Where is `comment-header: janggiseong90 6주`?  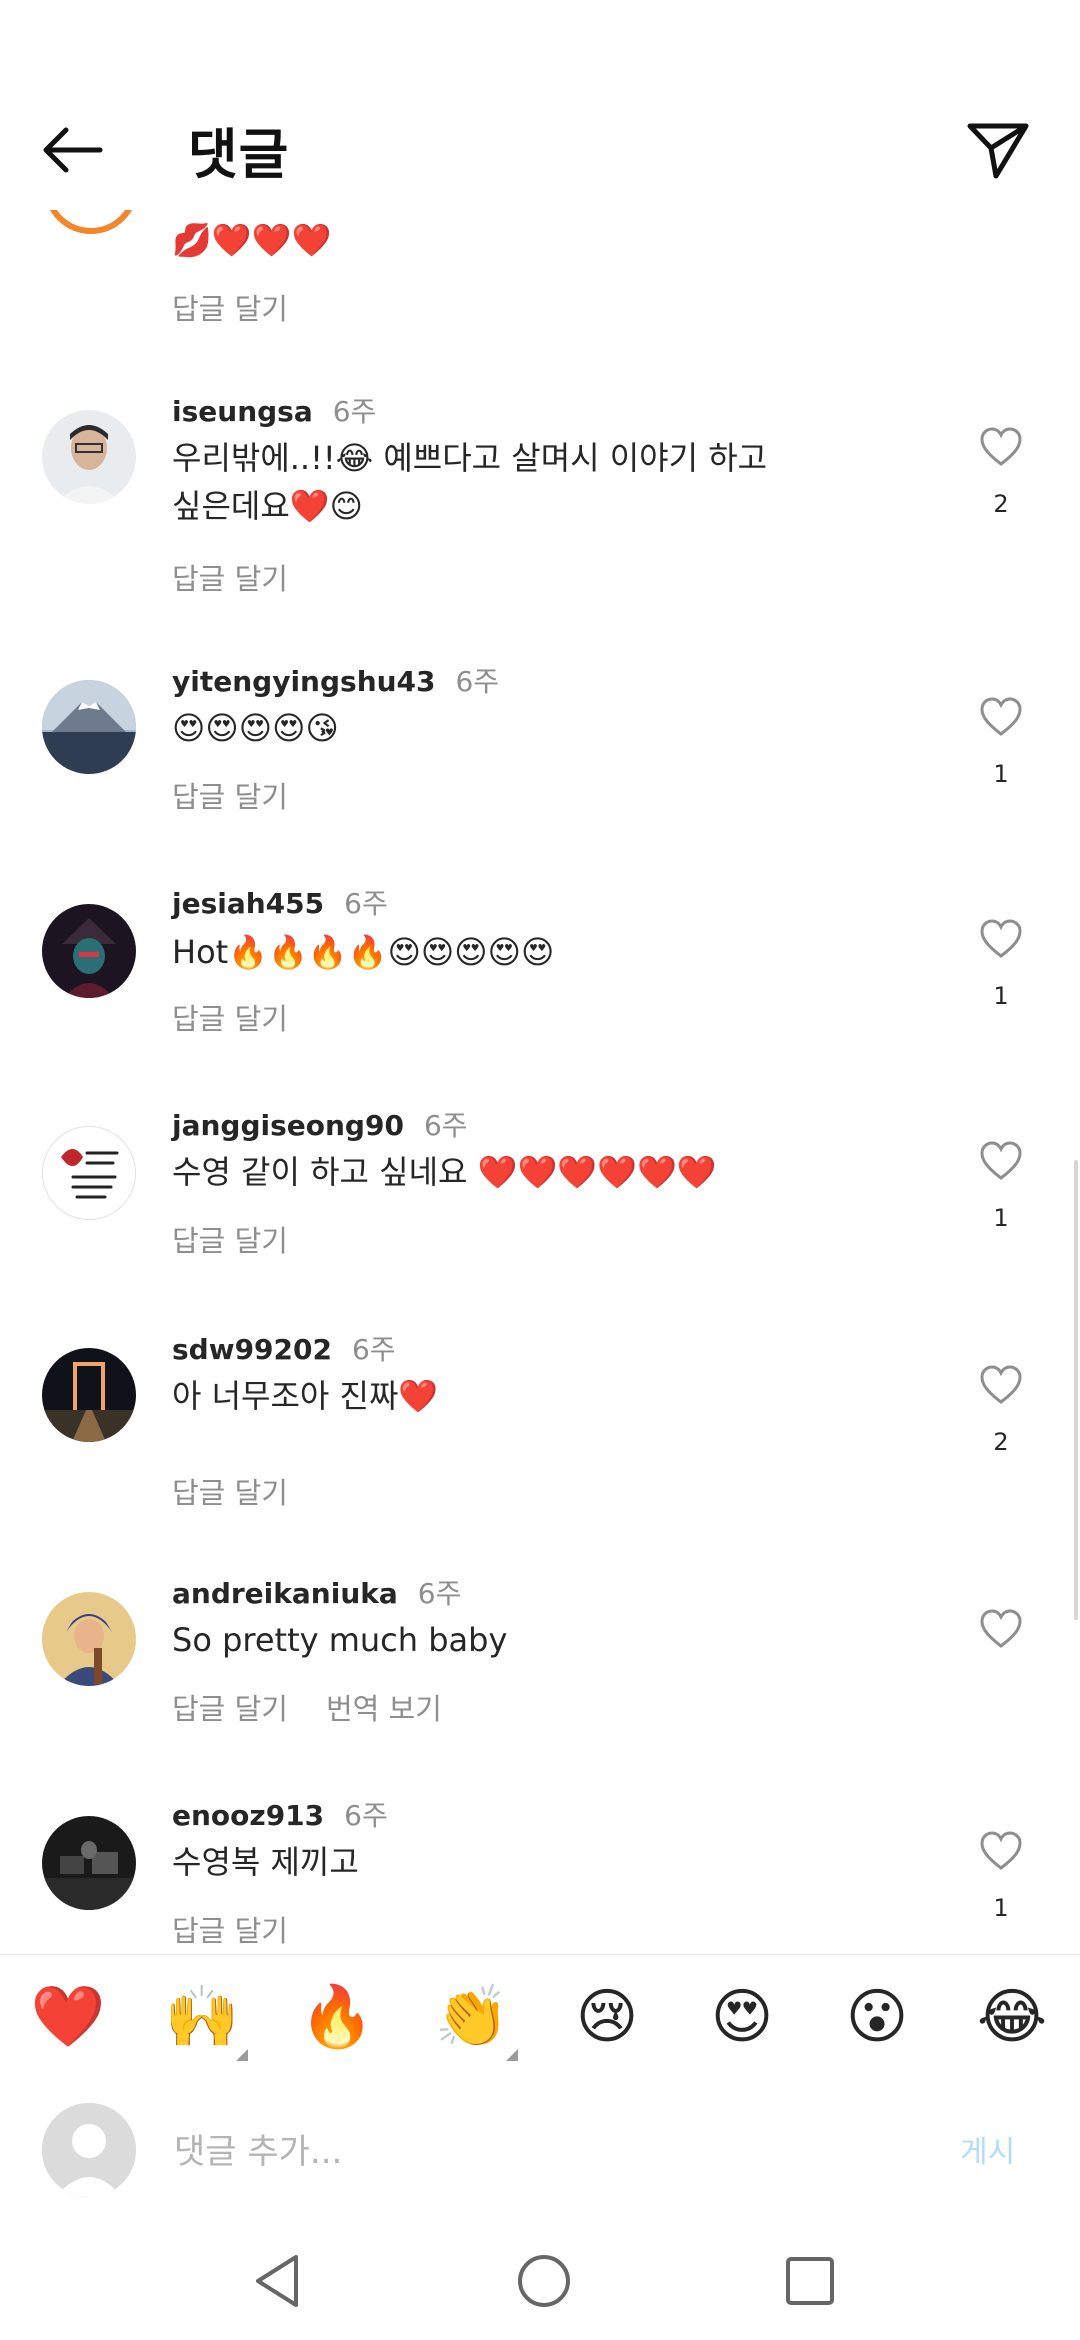 comment-header: janggiseong90 6주 is located at coordinates (320, 1124).